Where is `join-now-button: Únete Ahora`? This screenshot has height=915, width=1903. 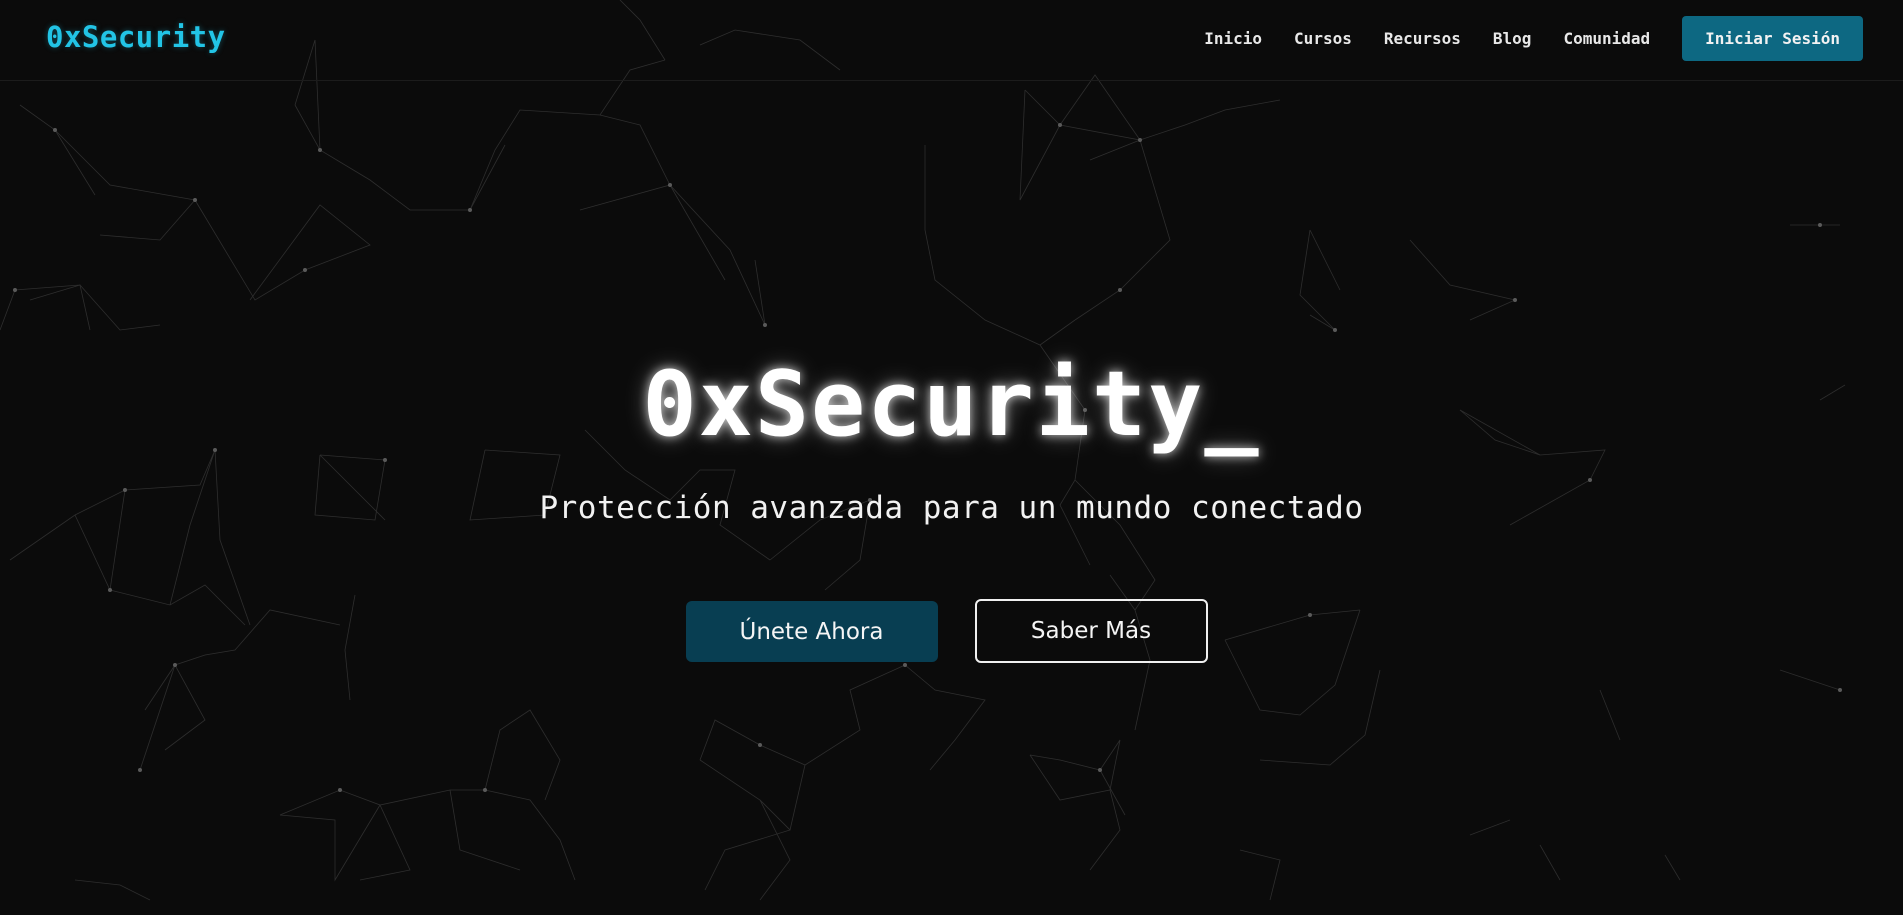 join-now-button: Únete Ahora is located at coordinates (811, 631).